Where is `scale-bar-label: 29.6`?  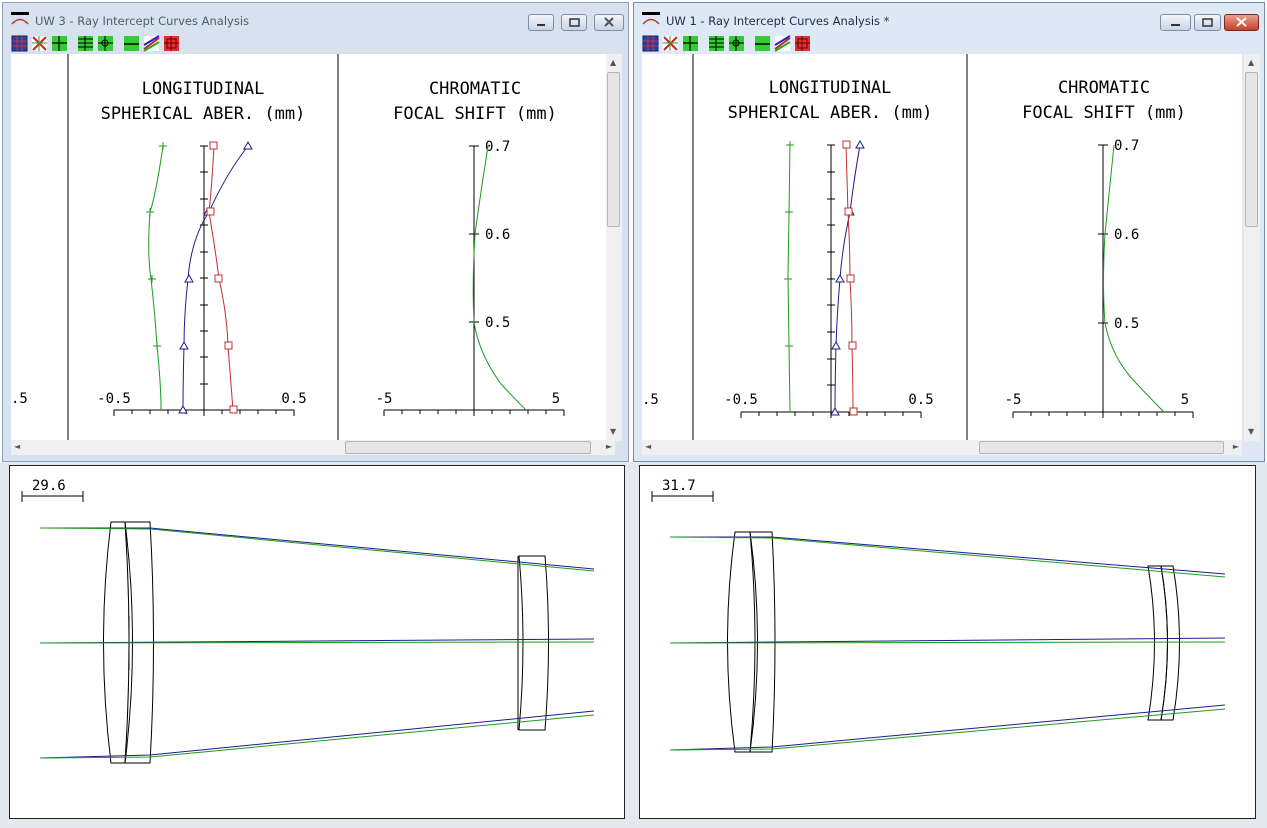
scale-bar-label: 29.6 is located at coordinates (49, 486).